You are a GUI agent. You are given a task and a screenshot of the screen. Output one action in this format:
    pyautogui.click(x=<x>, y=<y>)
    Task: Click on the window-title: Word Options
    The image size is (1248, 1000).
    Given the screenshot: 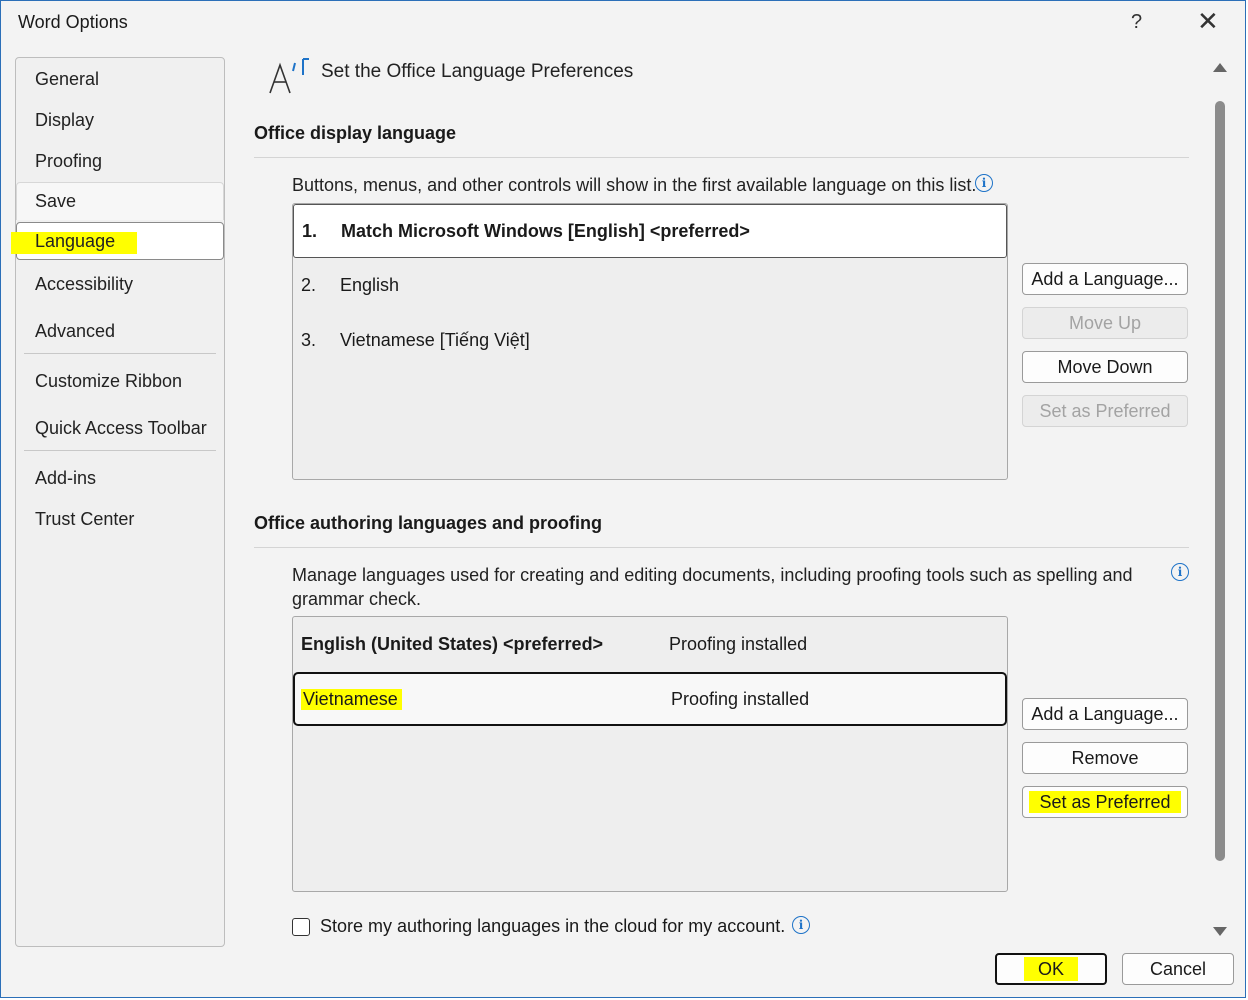 What is the action you would take?
    pyautogui.click(x=73, y=22)
    